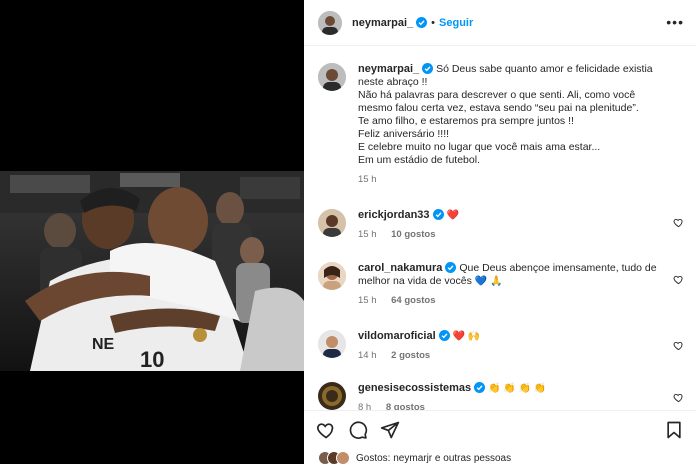 The height and width of the screenshot is (464, 696). What do you see at coordinates (400, 268) in the screenshot?
I see `commenter-username: carol_nakamura` at bounding box center [400, 268].